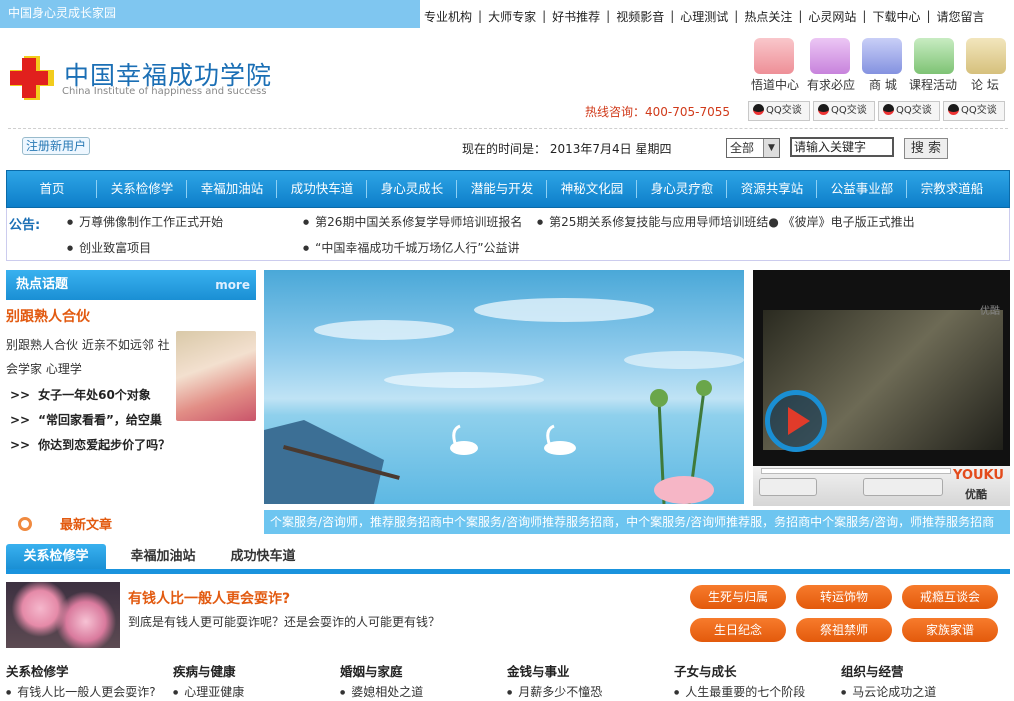  What do you see at coordinates (658, 112) in the screenshot?
I see `hotline: 热线咨询：400-705-7055` at bounding box center [658, 112].